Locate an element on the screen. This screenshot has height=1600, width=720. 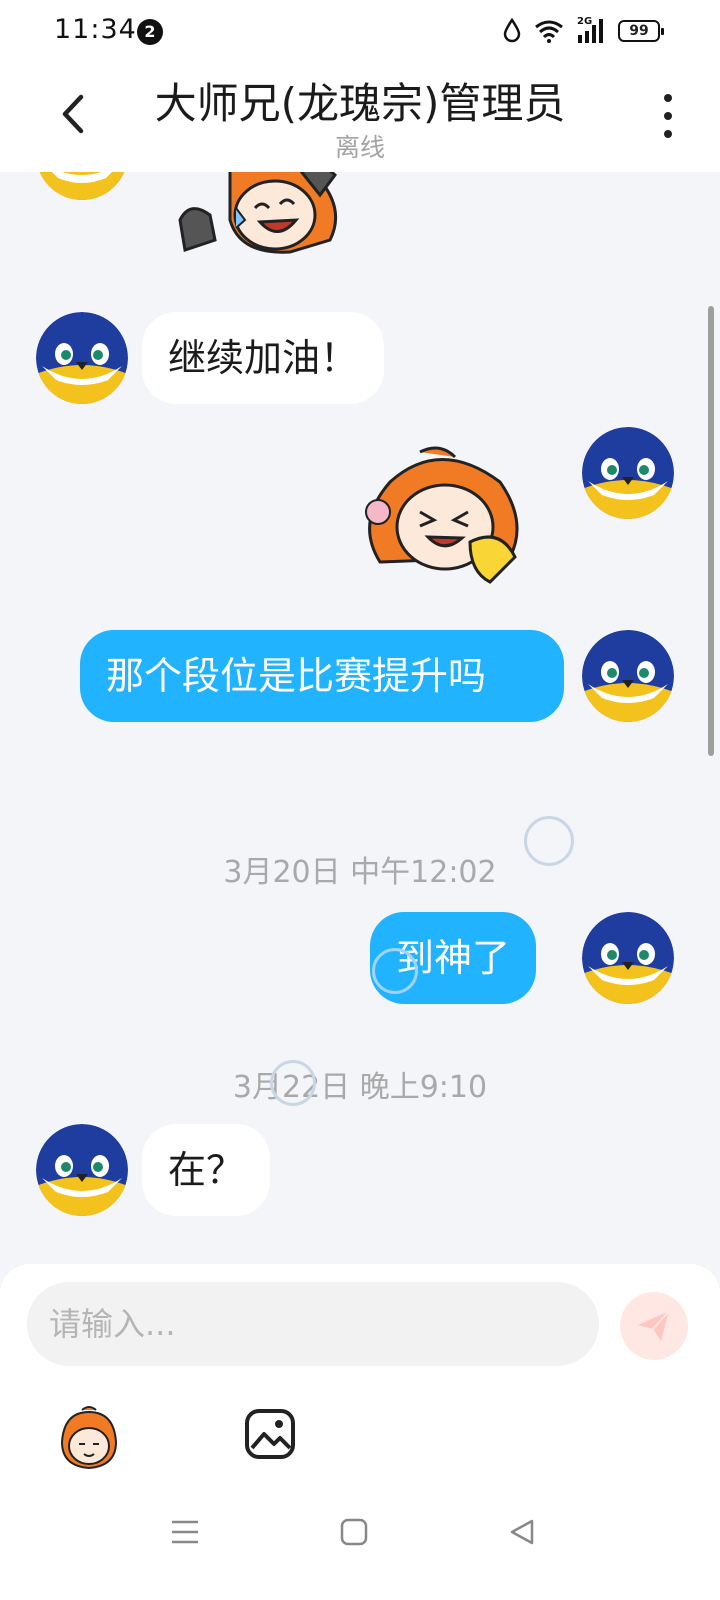
message-sticker-outgoing is located at coordinates (440, 517).